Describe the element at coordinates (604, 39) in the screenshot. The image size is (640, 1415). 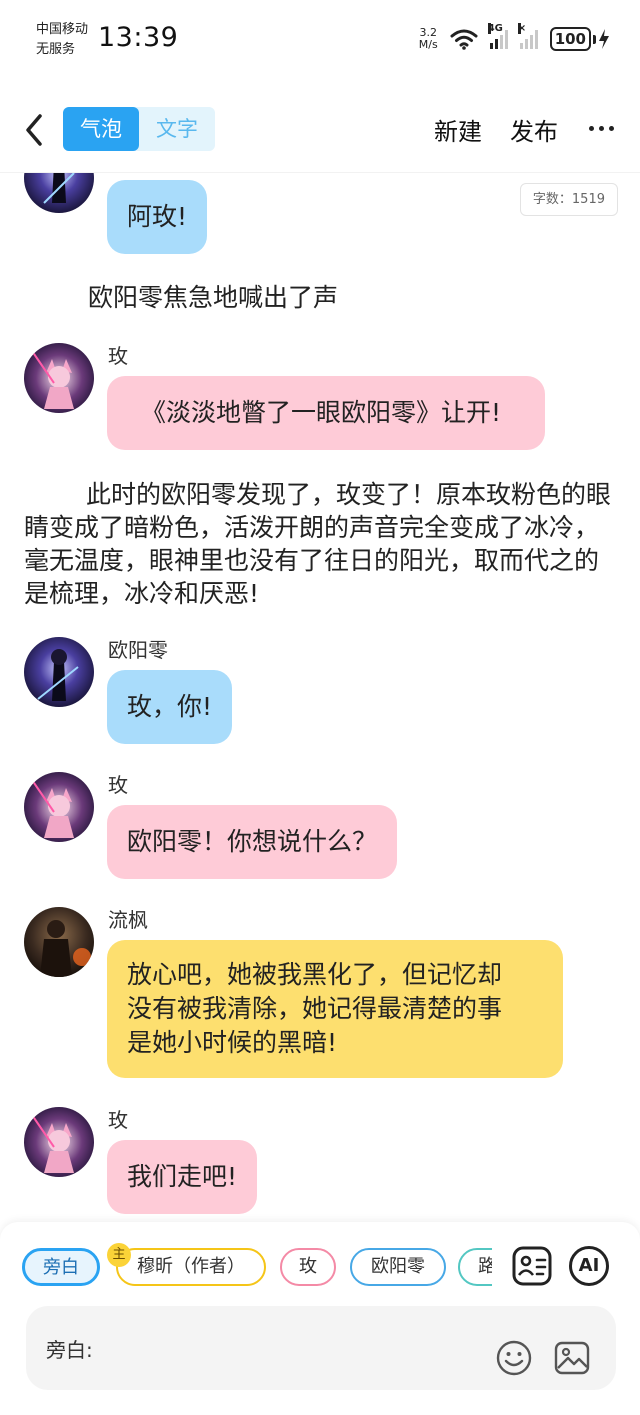
I see `charging-icon` at that location.